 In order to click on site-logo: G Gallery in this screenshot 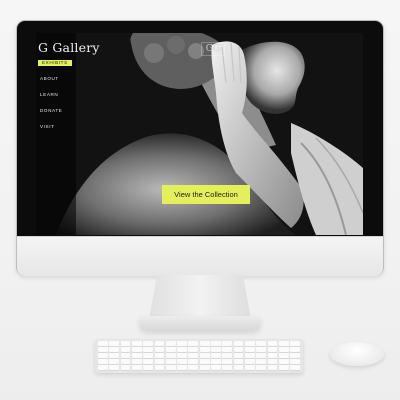, I will do `click(69, 47)`.